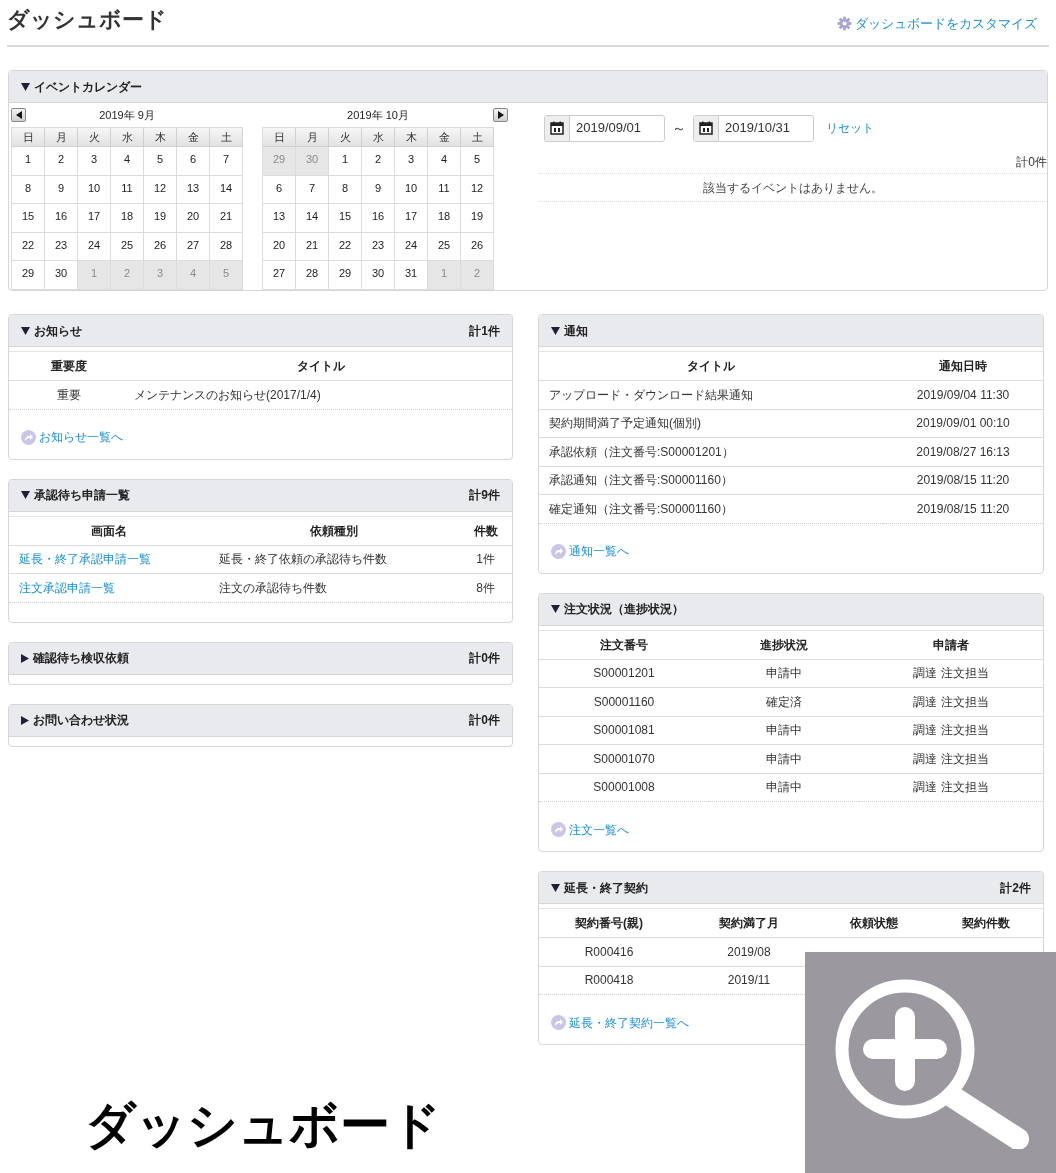 The height and width of the screenshot is (1173, 1056). What do you see at coordinates (791, 609) in the screenshot?
I see `panel-header: 注文状況（進捗状況）` at bounding box center [791, 609].